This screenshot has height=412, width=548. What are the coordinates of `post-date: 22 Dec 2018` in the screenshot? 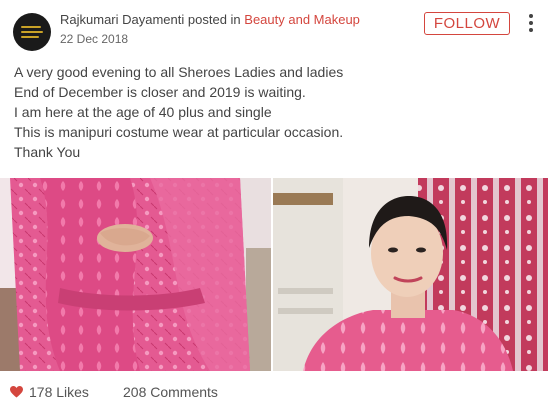 It's located at (94, 39).